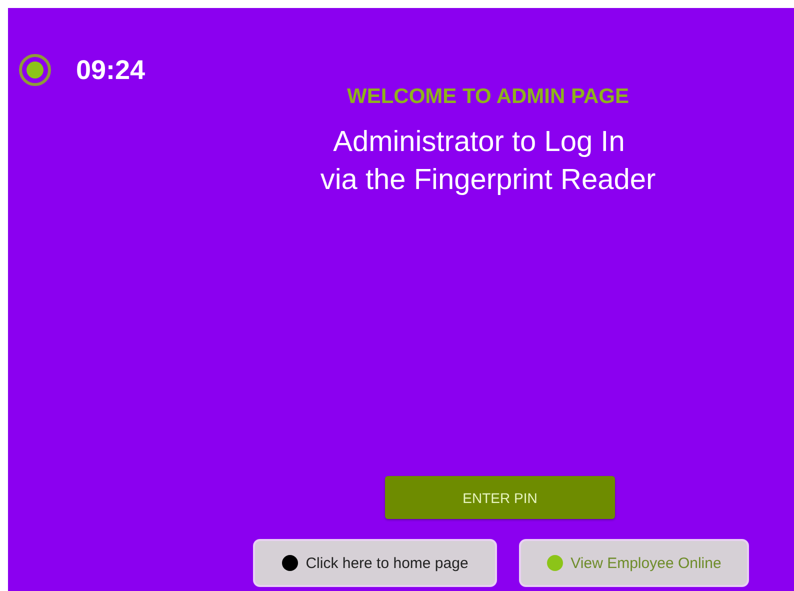 This screenshot has height=591, width=794. I want to click on view-employee-button: View Employee Online, so click(634, 563).